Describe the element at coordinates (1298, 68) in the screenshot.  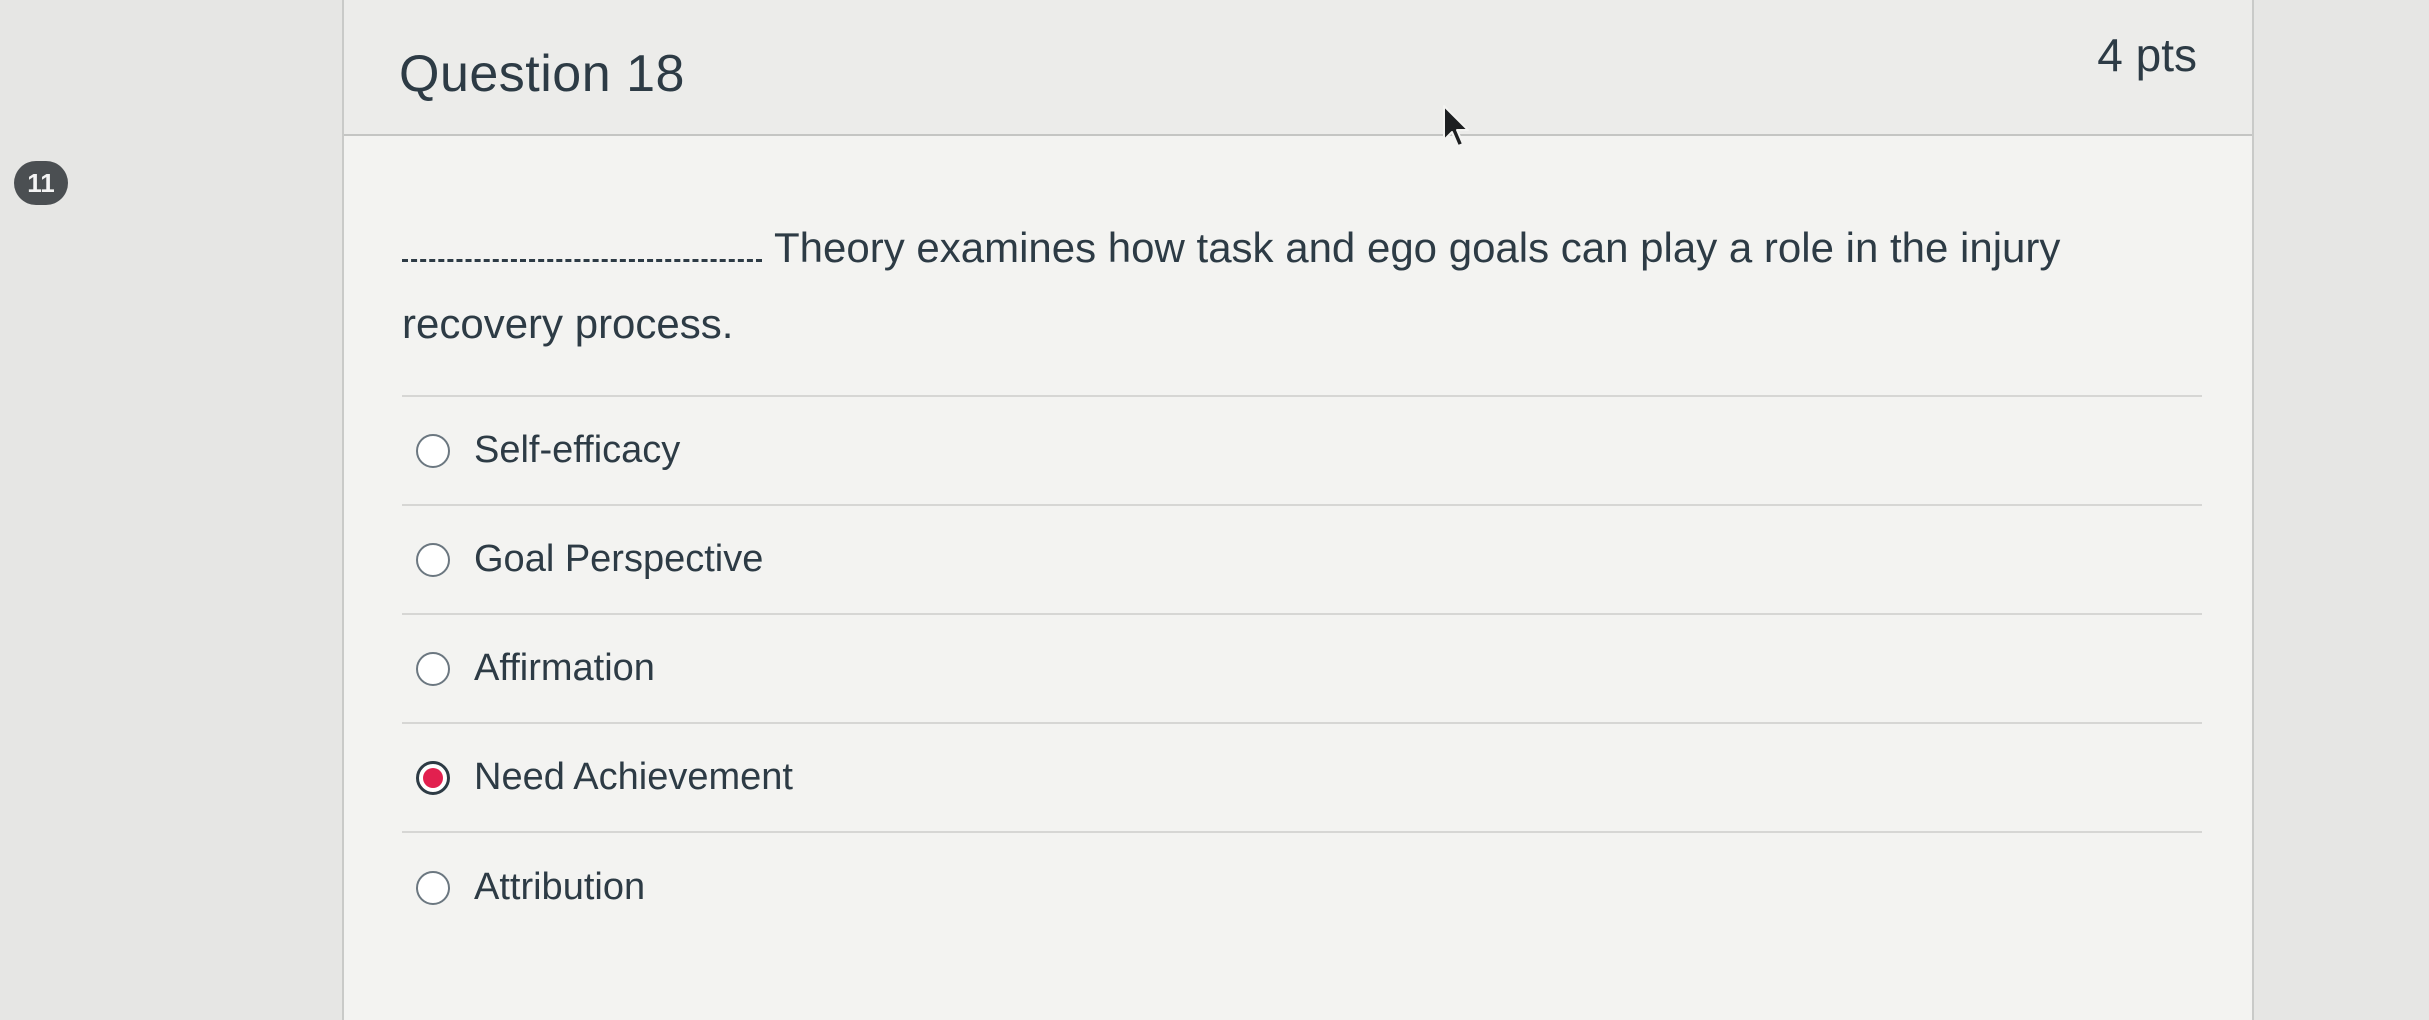
I see `question-header: Question 18 4 pts` at that location.